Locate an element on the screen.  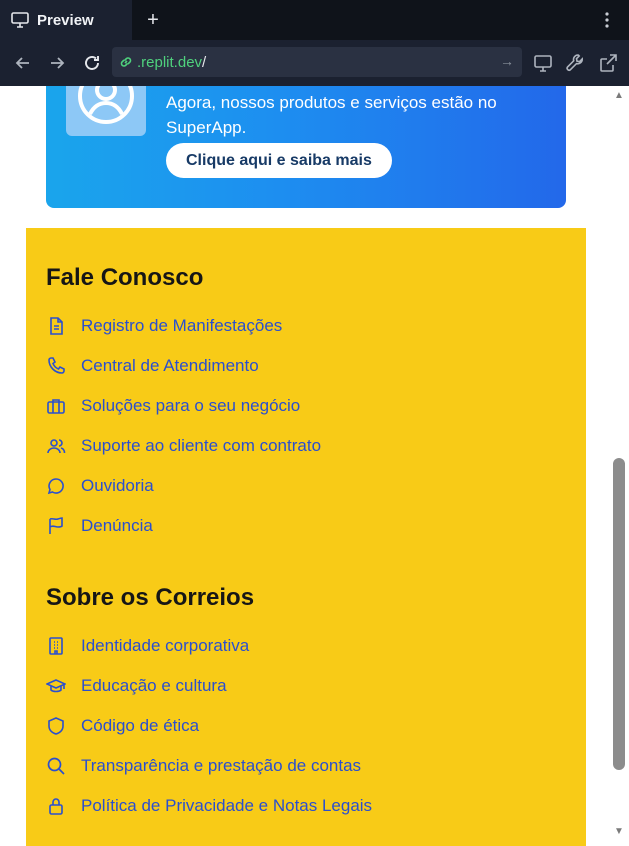
briefcase-icon is located at coordinates (56, 406).